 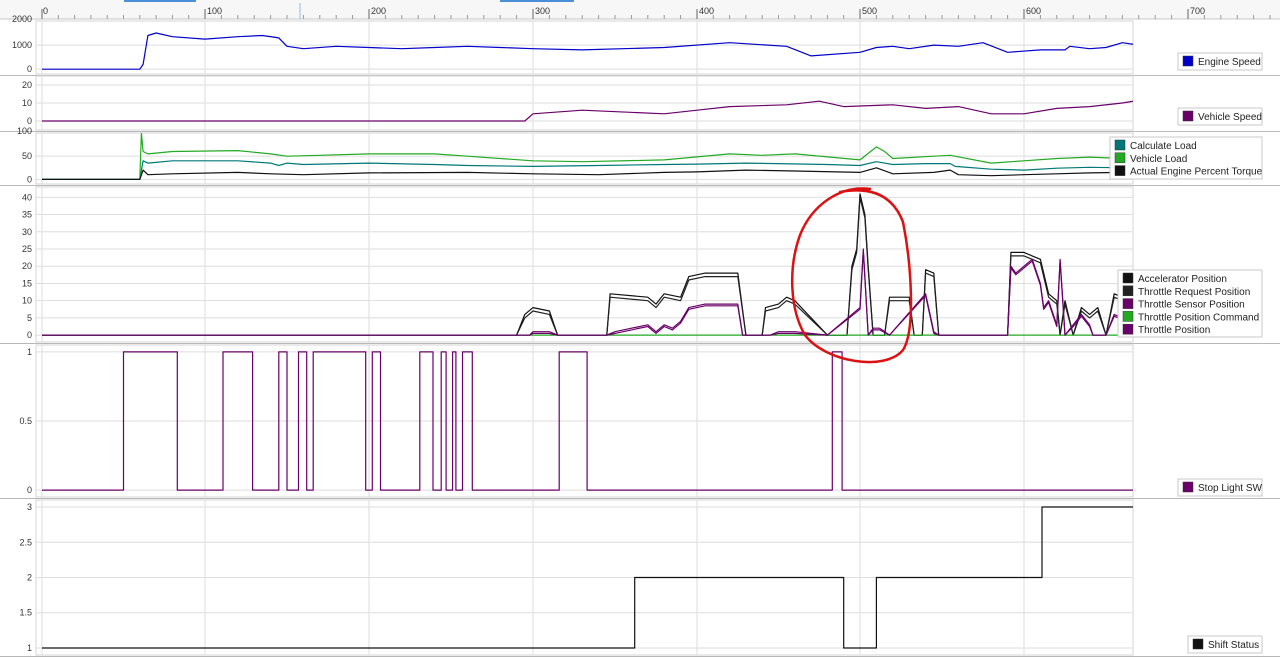 I want to click on legend-label: Calculate Load, so click(x=1163, y=146).